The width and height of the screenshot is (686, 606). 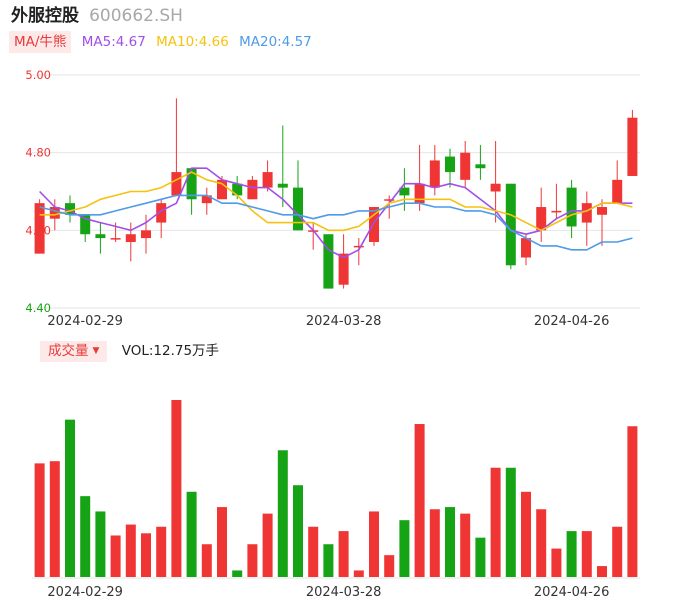 What do you see at coordinates (38, 153) in the screenshot?
I see `y-tick-label: 4.80` at bounding box center [38, 153].